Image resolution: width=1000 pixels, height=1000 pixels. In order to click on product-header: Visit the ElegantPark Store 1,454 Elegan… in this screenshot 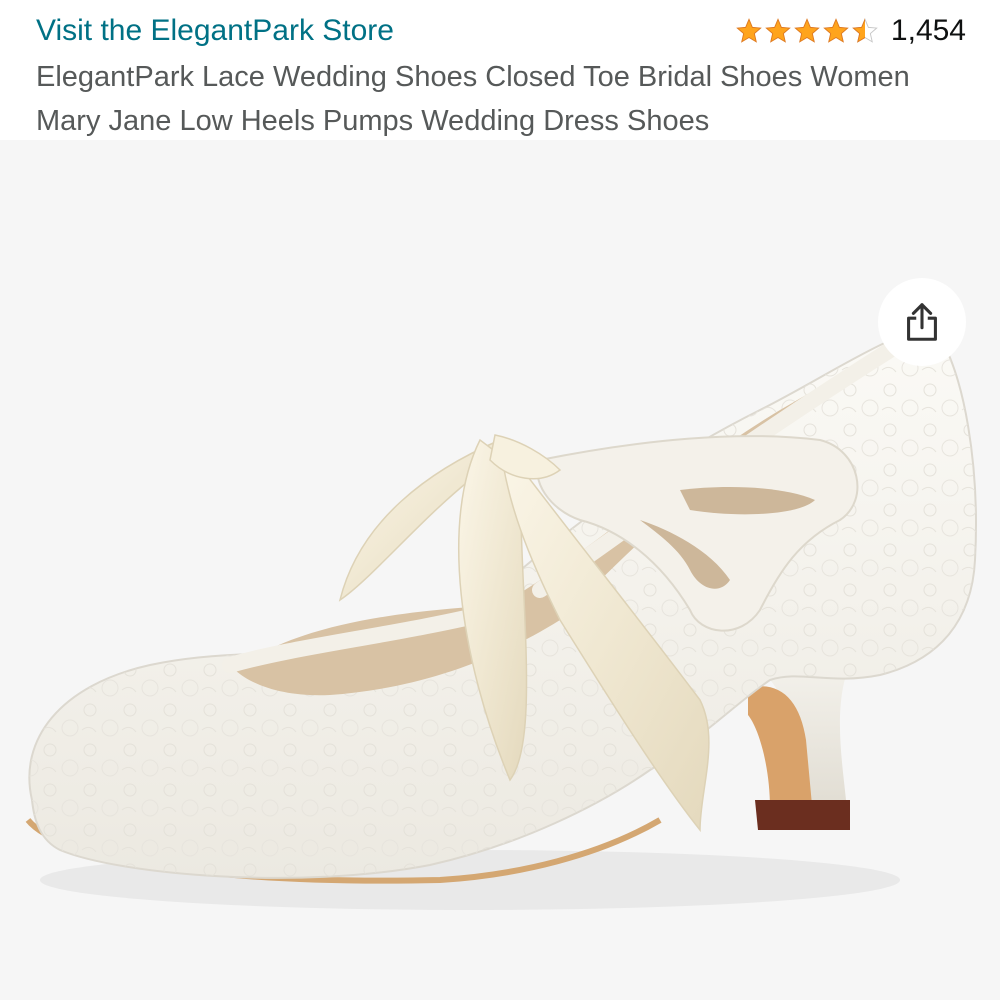, I will do `click(500, 70)`.